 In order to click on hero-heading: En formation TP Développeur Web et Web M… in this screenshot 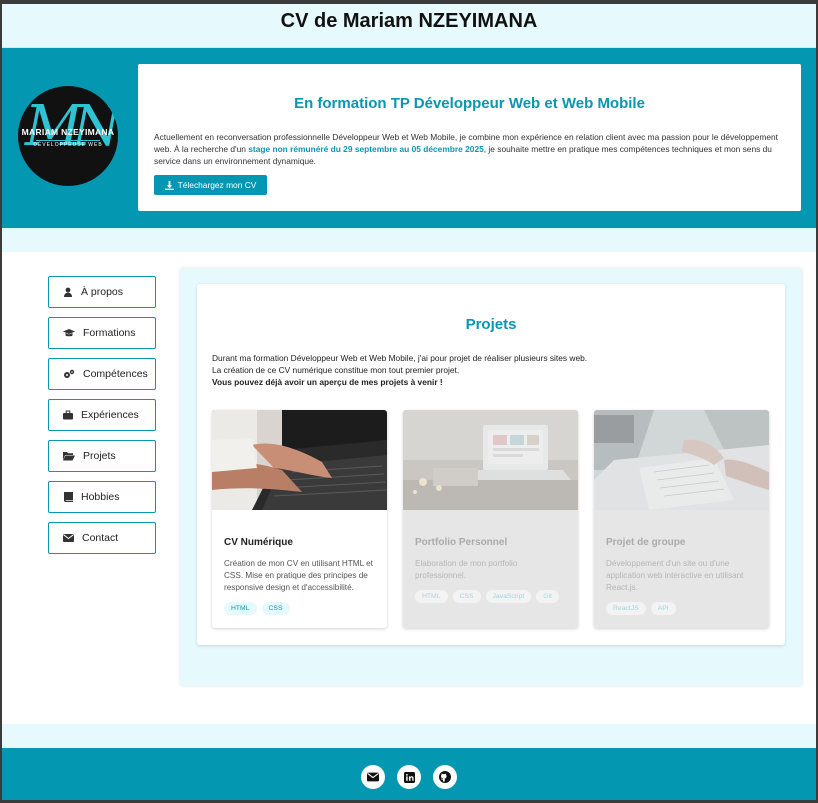, I will do `click(469, 103)`.